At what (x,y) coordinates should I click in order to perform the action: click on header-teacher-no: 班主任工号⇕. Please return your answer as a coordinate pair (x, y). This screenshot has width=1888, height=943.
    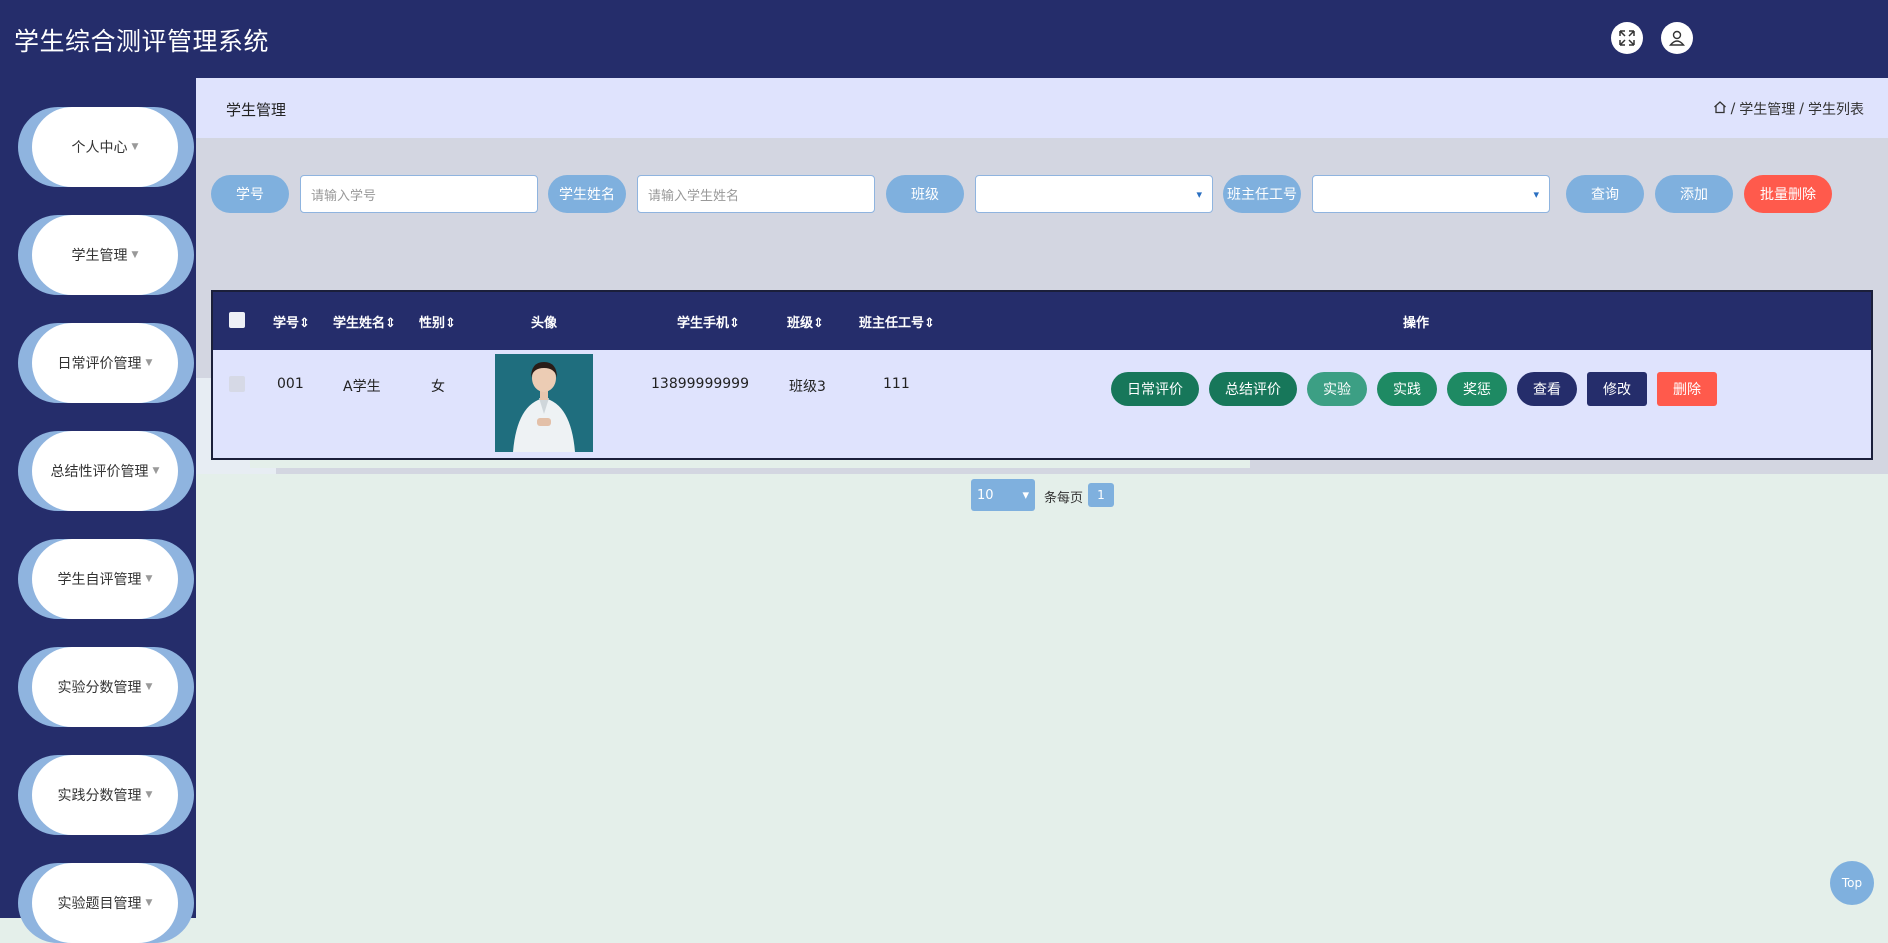
    Looking at the image, I should click on (897, 321).